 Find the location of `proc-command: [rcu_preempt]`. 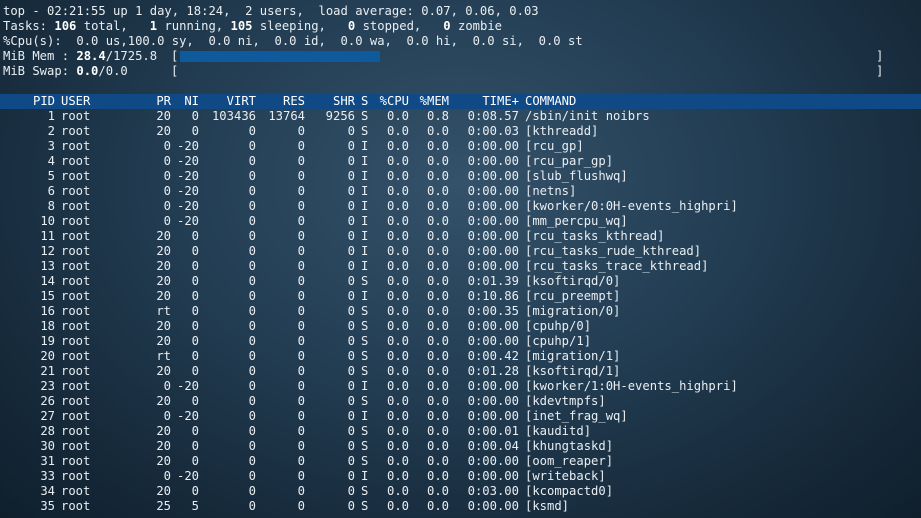

proc-command: [rcu_preempt] is located at coordinates (573, 296).